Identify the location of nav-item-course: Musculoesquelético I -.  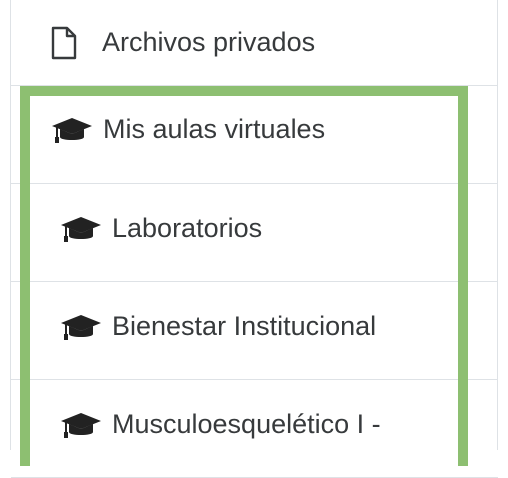
(220, 424).